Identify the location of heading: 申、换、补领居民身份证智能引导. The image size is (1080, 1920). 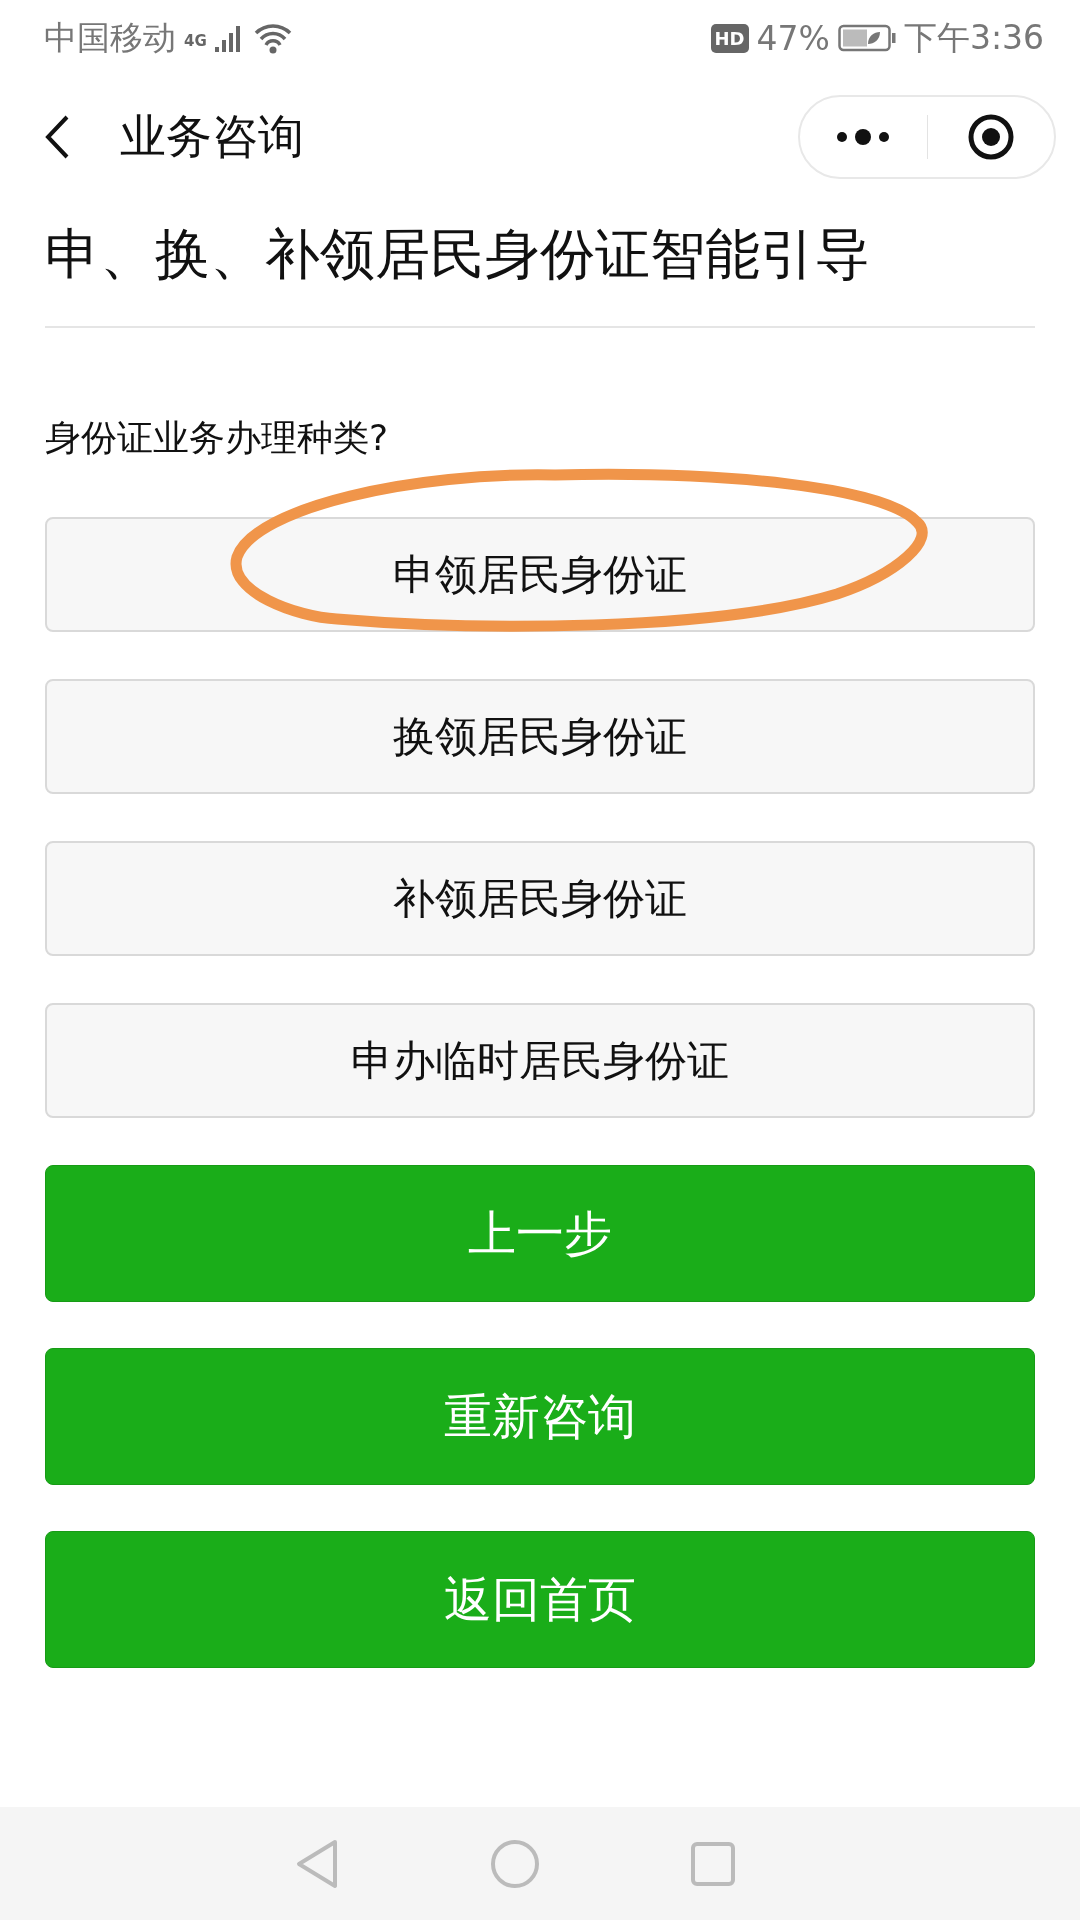
(540, 273).